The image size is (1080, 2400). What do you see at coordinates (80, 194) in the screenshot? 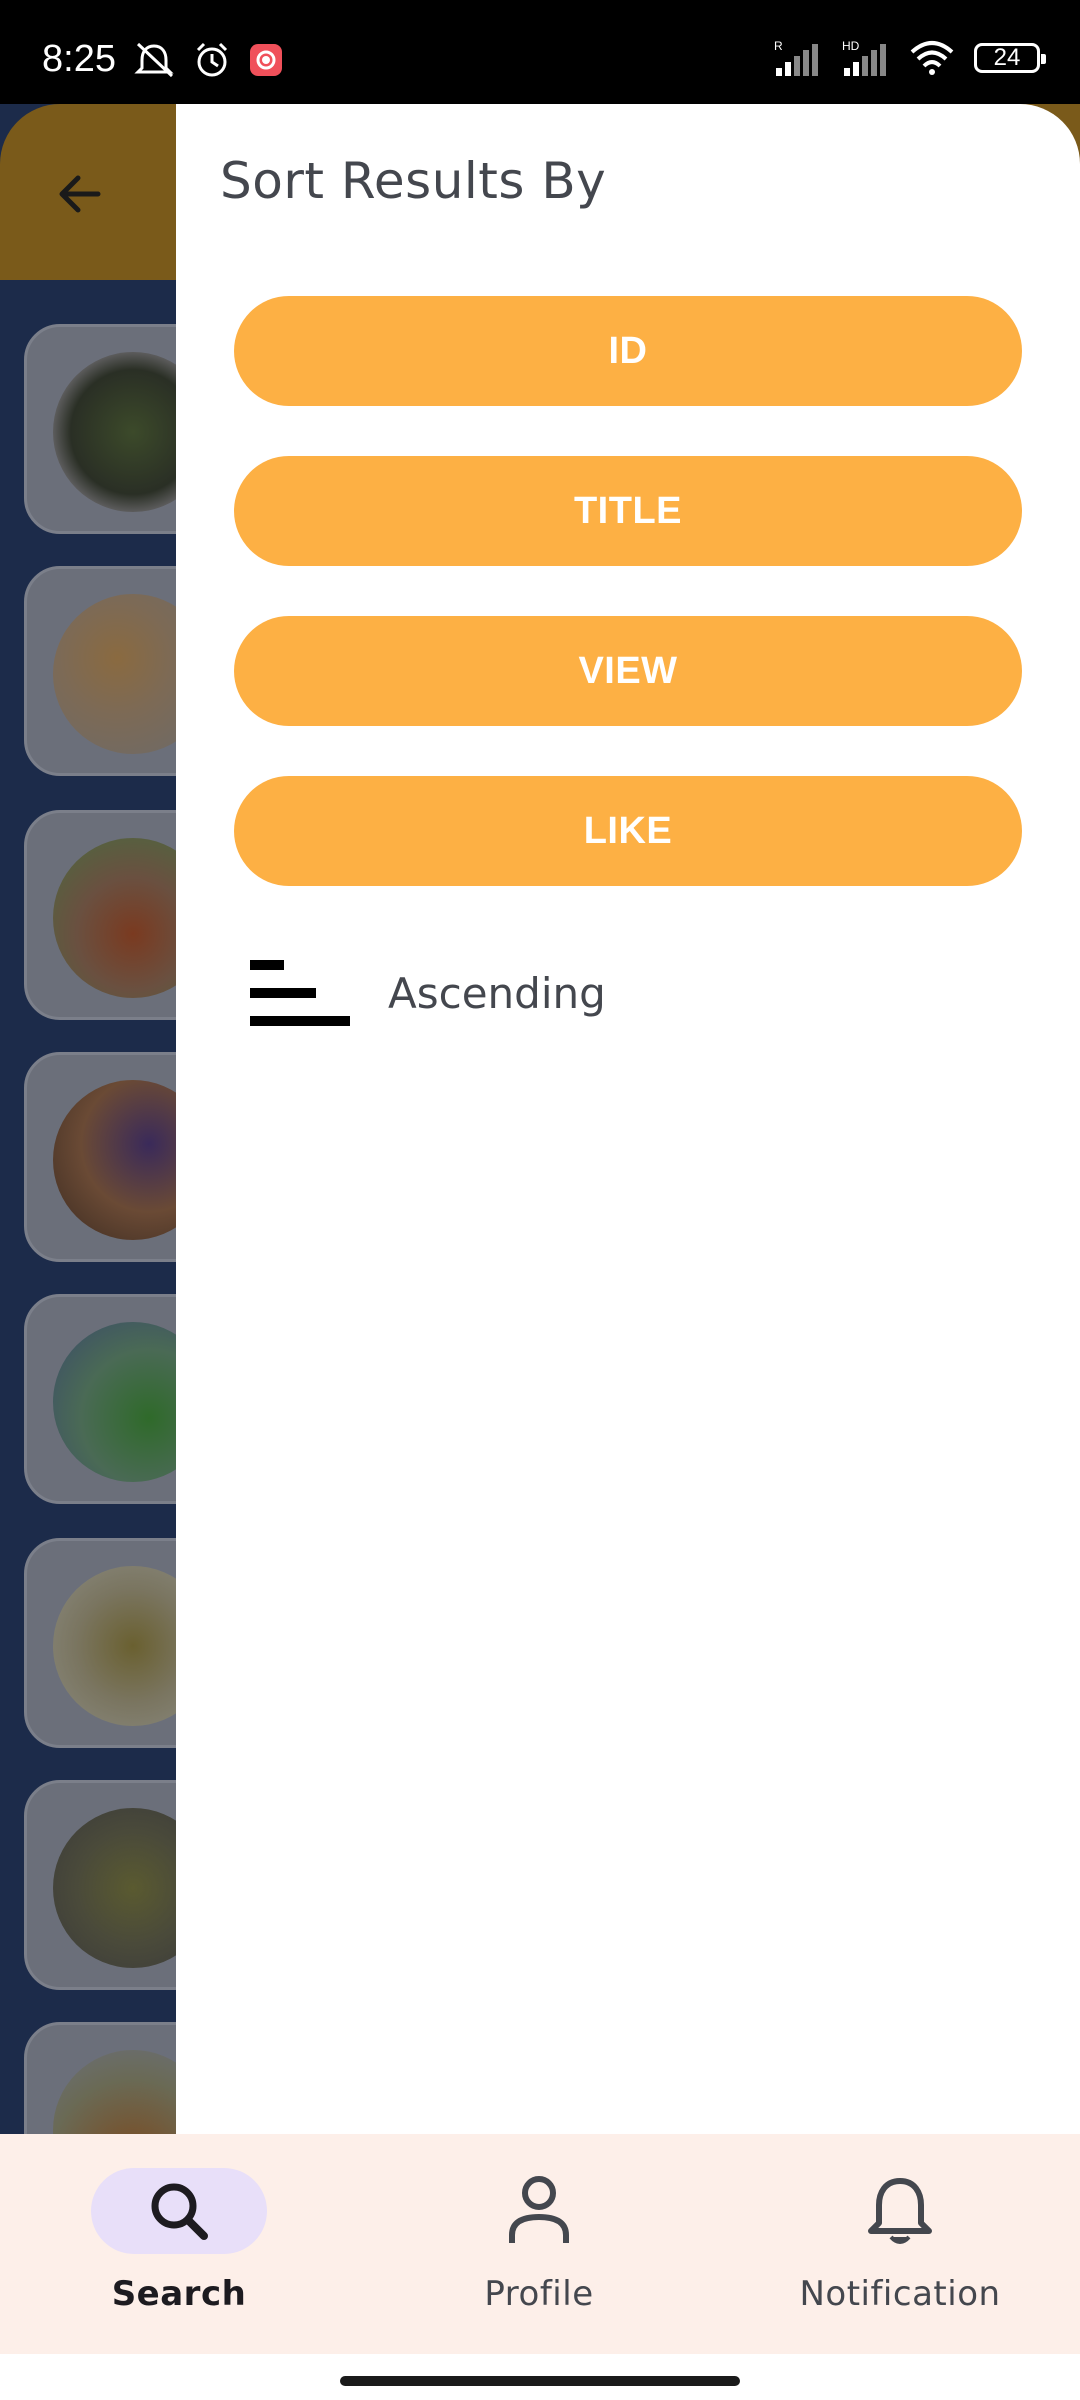
I see `arrow-back-icon` at bounding box center [80, 194].